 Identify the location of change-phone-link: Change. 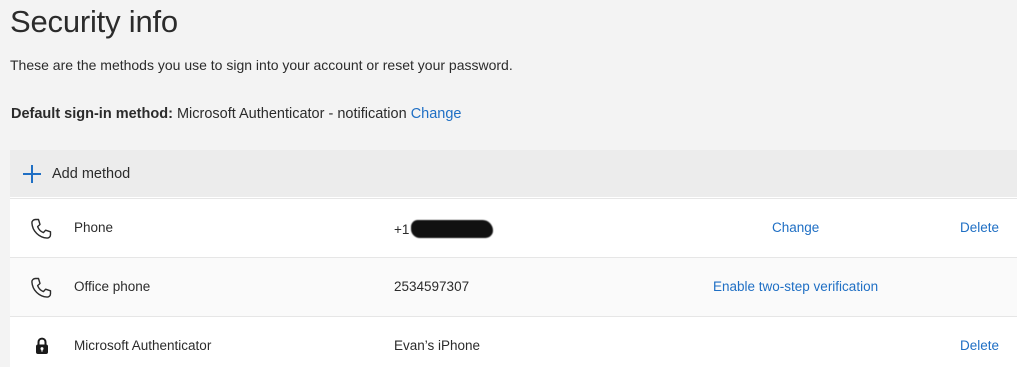
(795, 227).